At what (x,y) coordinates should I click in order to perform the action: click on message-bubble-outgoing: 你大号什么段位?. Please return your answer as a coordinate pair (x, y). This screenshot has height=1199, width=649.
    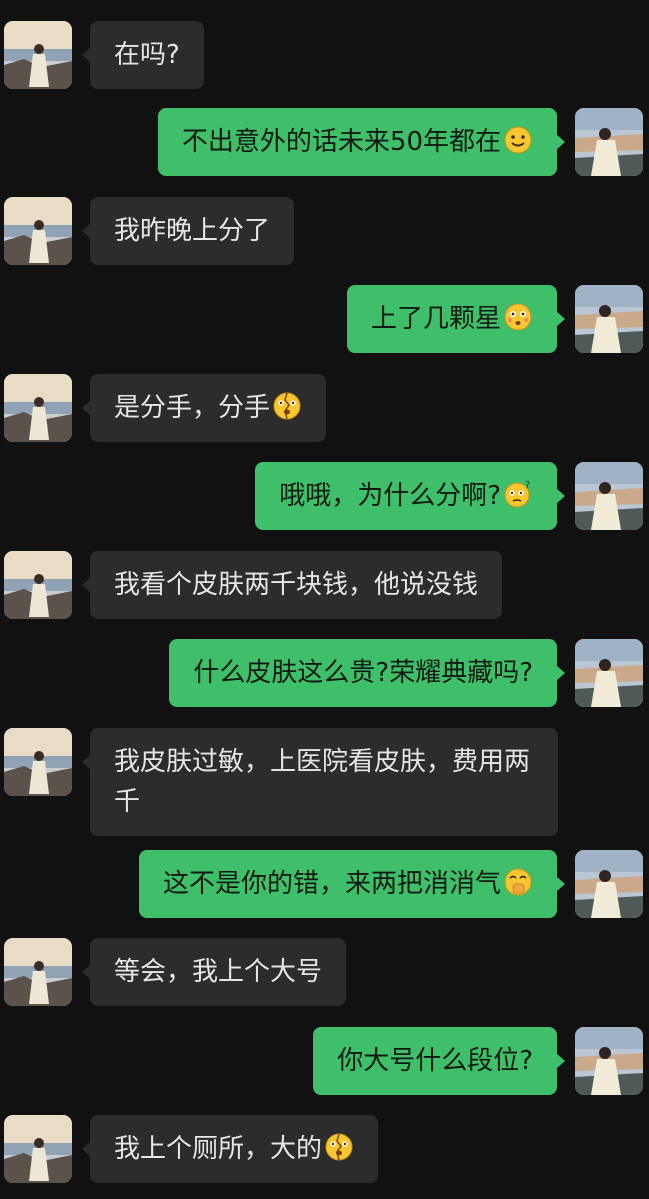
    Looking at the image, I should click on (435, 1061).